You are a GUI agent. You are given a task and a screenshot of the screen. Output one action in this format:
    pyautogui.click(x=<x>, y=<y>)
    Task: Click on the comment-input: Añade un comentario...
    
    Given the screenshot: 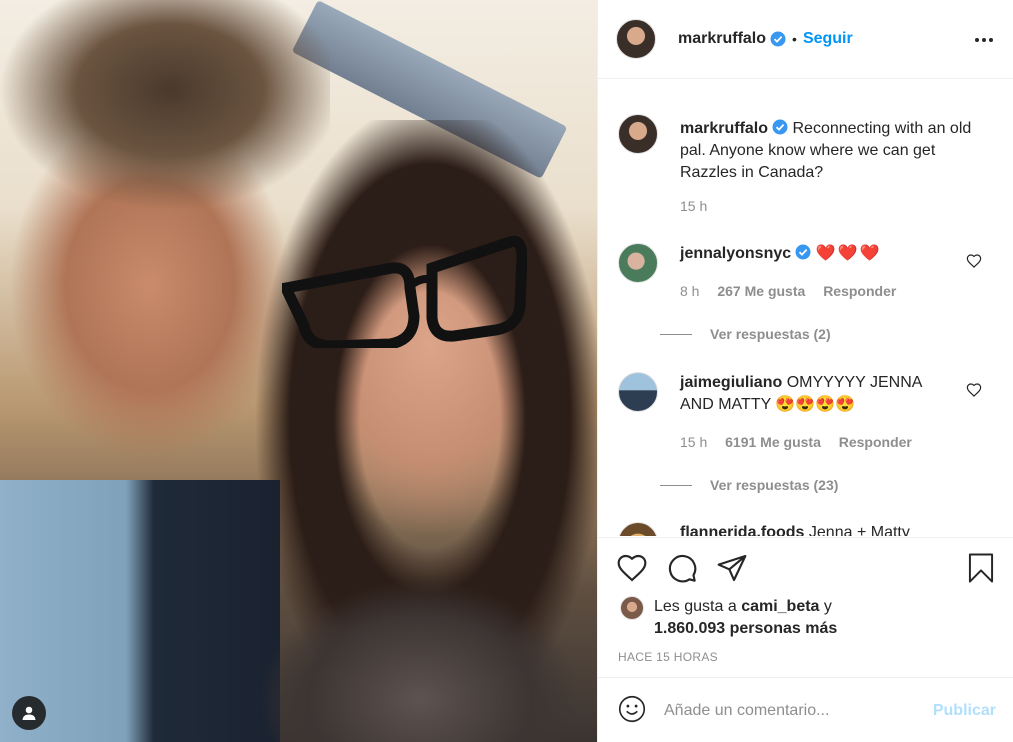 What is the action you would take?
    pyautogui.click(x=798, y=711)
    